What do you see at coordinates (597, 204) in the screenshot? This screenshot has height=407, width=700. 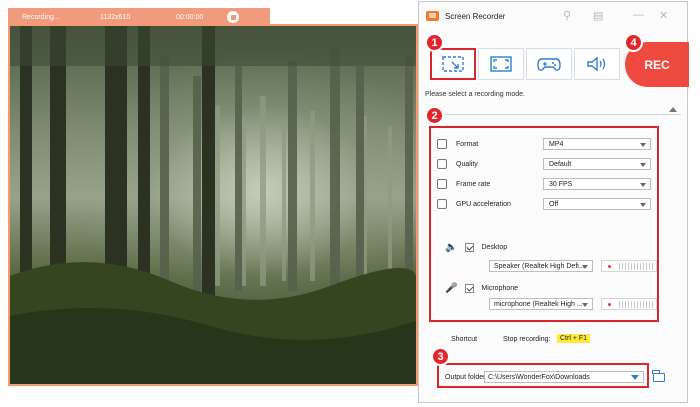 I see `gpu-select: Off` at bounding box center [597, 204].